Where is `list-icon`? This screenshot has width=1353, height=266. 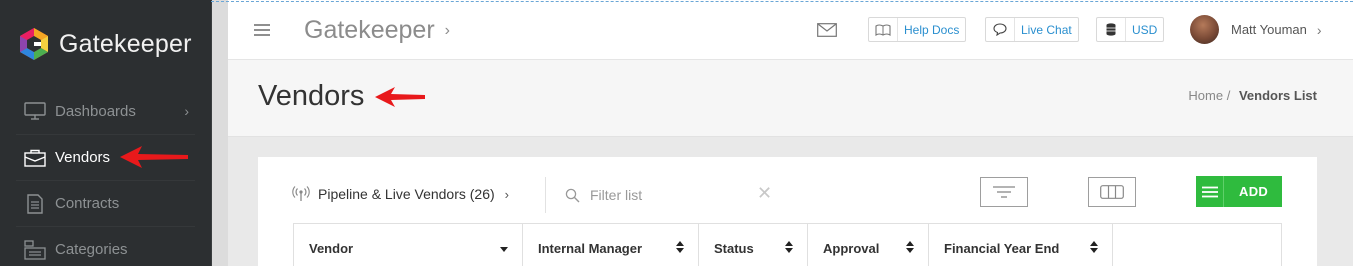
list-icon is located at coordinates (1210, 191).